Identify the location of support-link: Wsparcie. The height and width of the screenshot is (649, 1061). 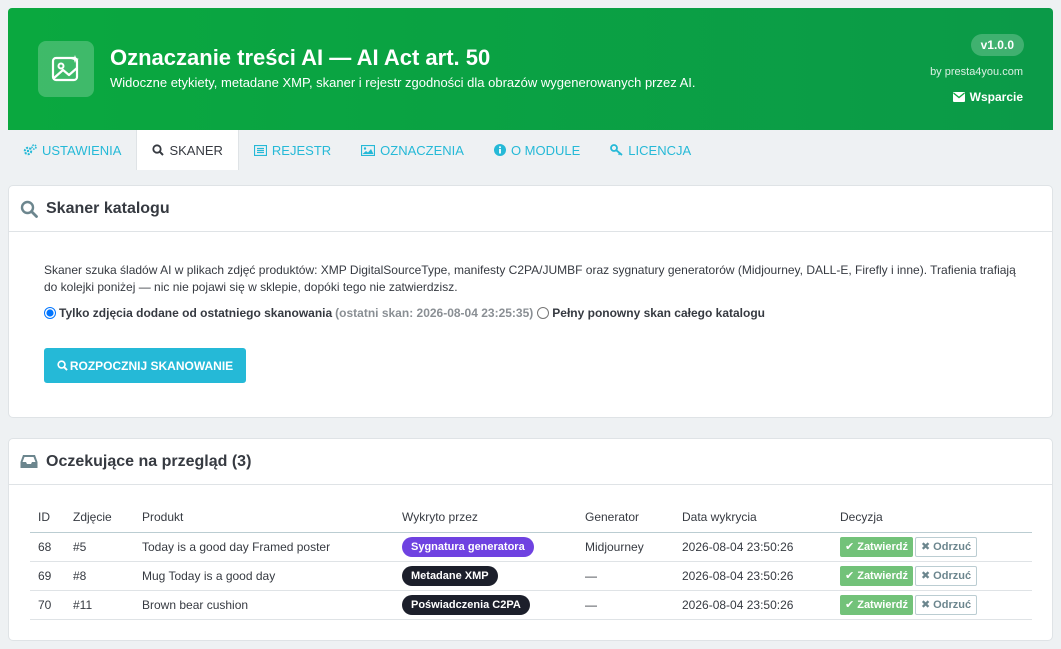
(987, 97).